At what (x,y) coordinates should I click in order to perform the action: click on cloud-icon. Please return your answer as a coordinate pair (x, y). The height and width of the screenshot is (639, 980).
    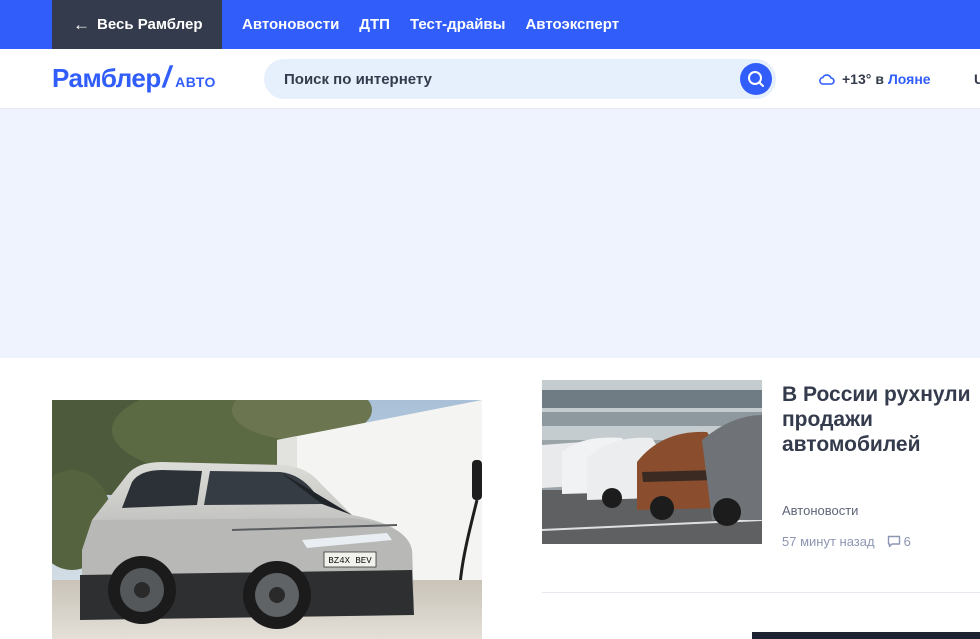
    Looking at the image, I should click on (827, 79).